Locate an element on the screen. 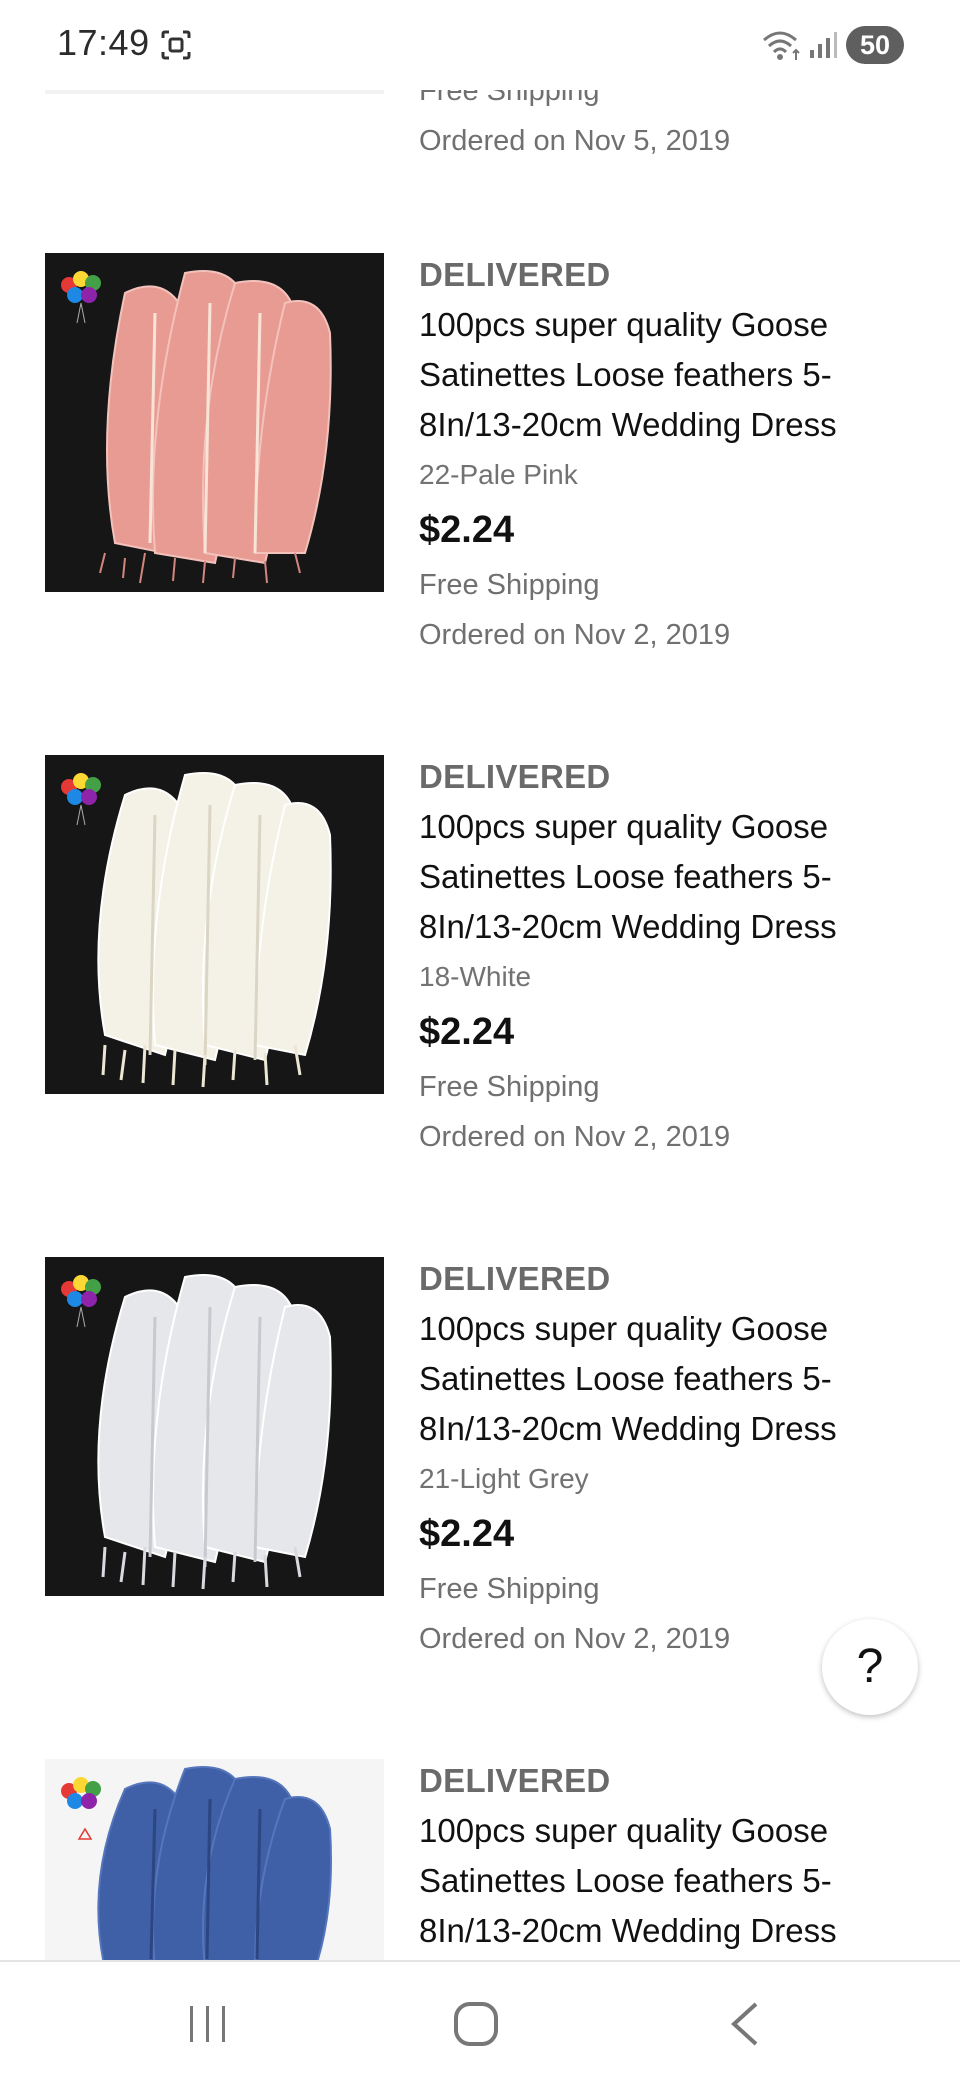  signal-icon is located at coordinates (823, 45).